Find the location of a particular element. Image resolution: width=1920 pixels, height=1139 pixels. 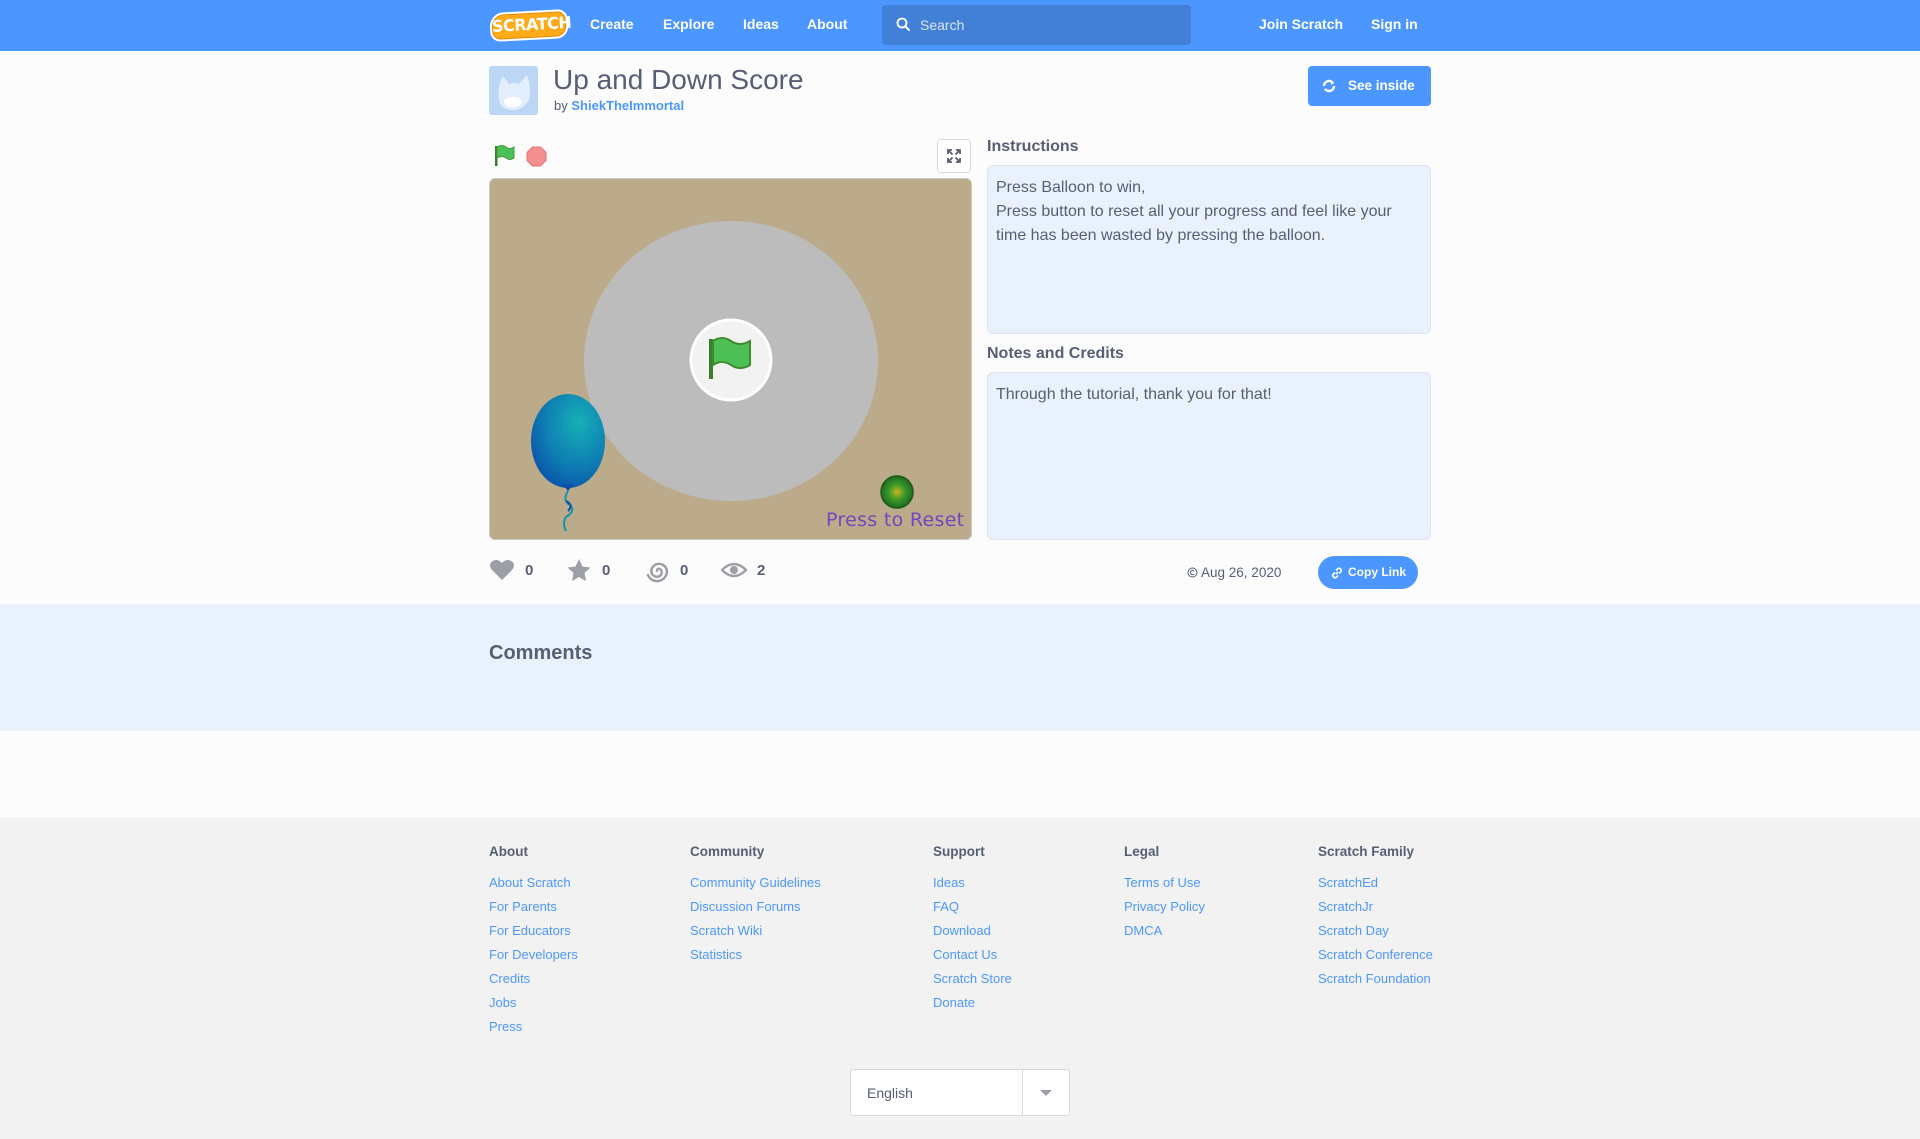

footer-link-scratch-conference: Scratch Conference is located at coordinates (1375, 958).